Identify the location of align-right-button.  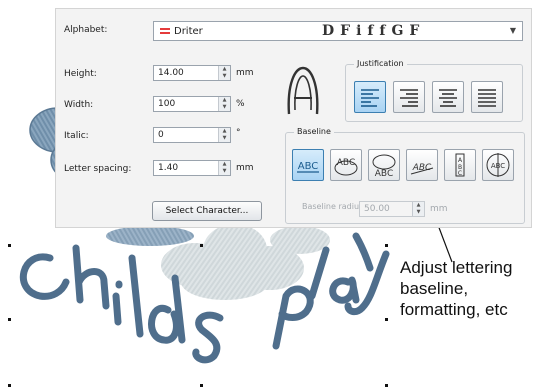
(409, 97).